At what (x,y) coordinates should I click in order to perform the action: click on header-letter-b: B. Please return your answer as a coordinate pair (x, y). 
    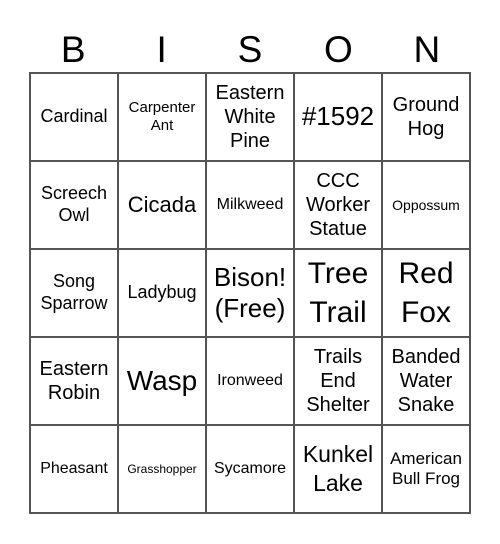
    Looking at the image, I should click on (73, 49).